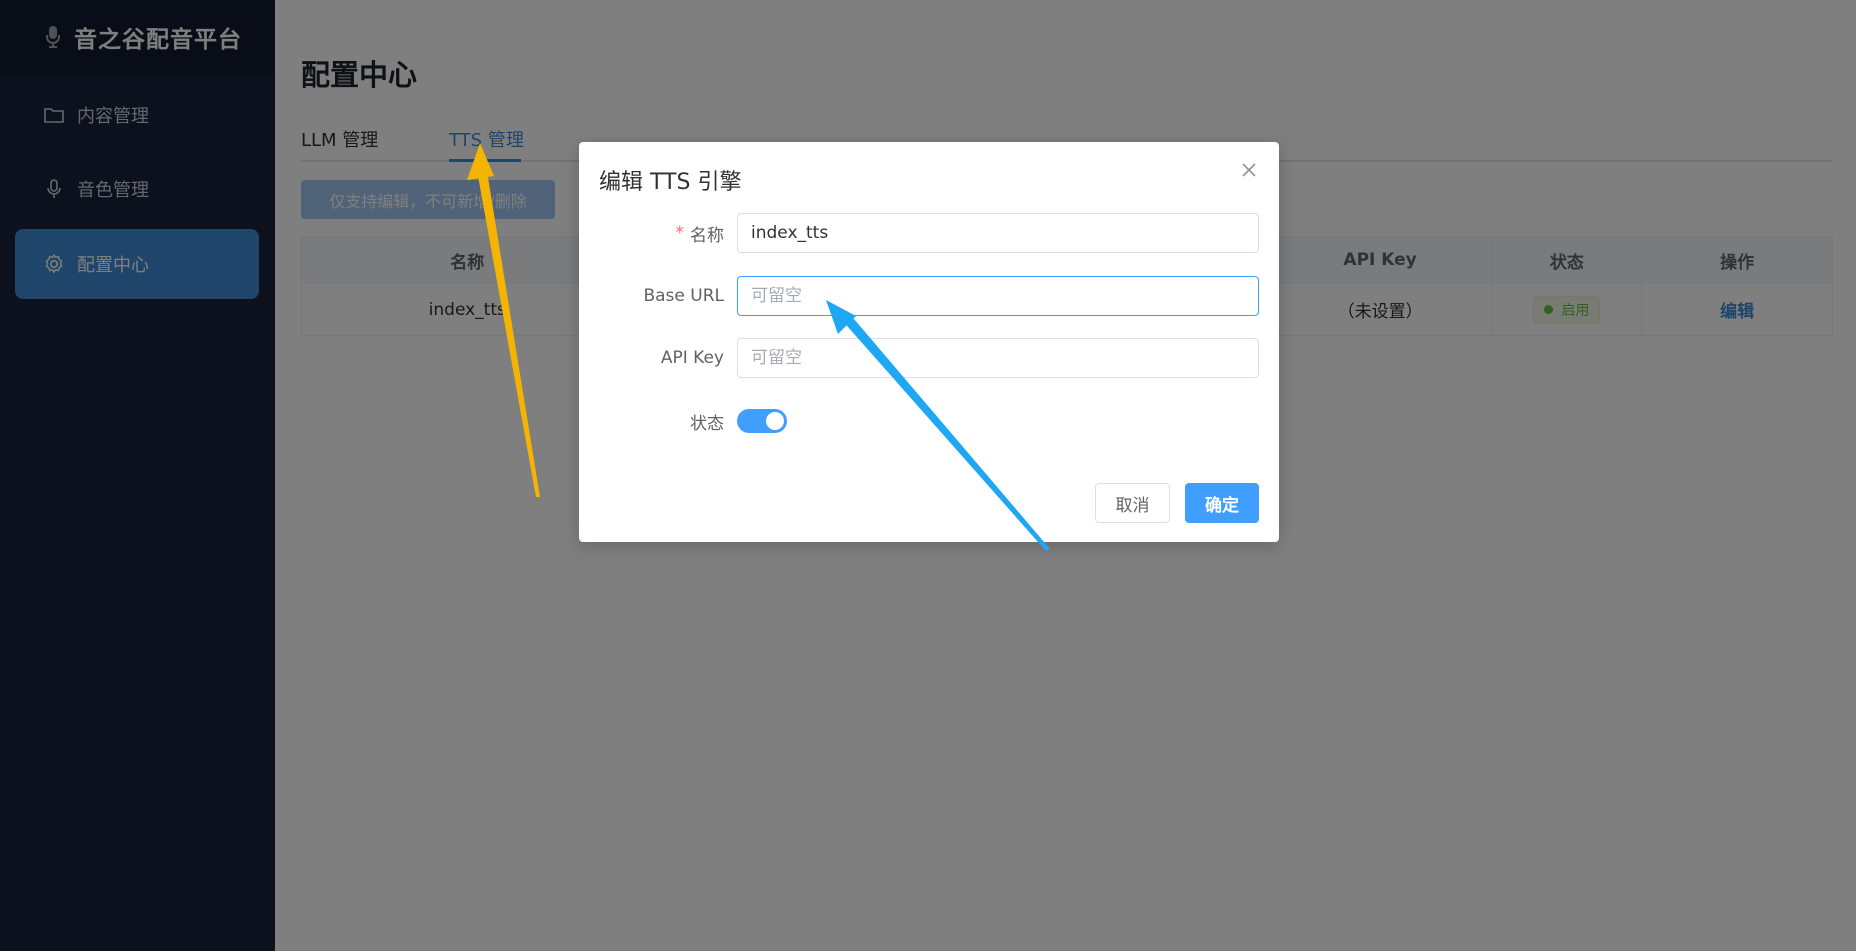 This screenshot has height=951, width=1856. Describe the element at coordinates (1249, 170) in the screenshot. I see `close-icon` at that location.